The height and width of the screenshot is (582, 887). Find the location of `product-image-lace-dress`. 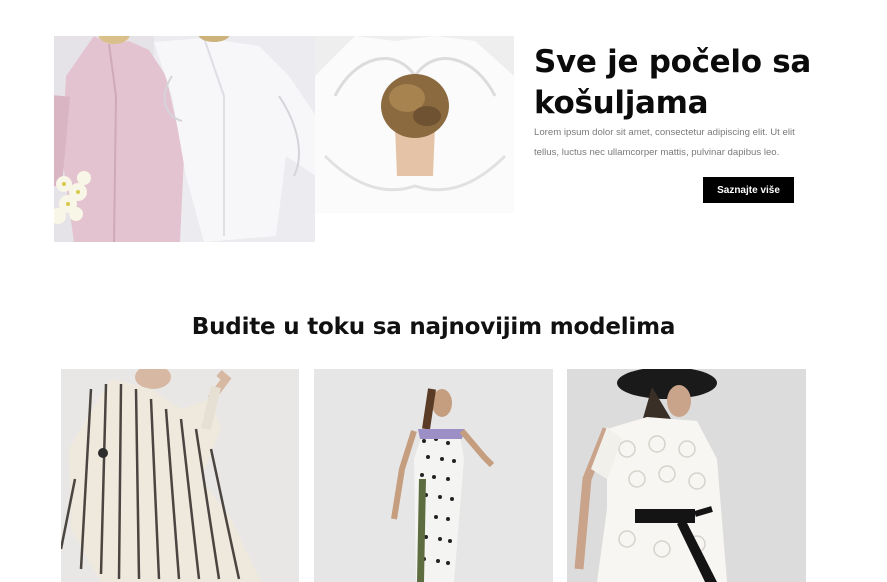

product-image-lace-dress is located at coordinates (686, 475).